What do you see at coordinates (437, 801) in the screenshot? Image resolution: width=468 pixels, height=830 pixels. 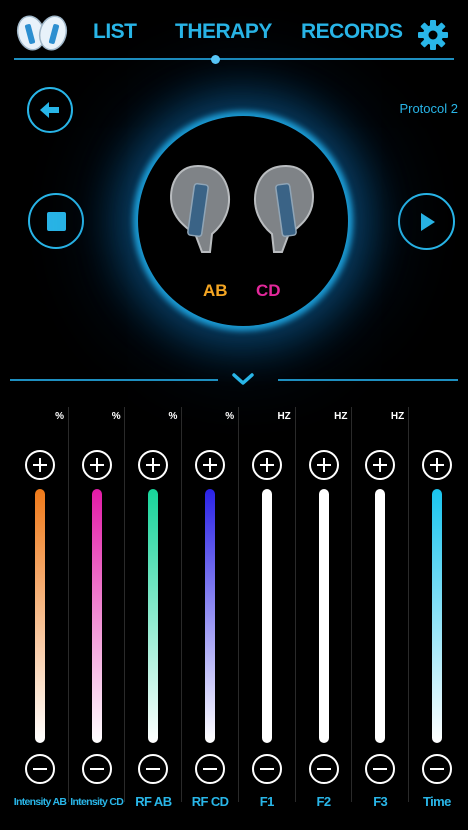 I see `channel-label: Time` at bounding box center [437, 801].